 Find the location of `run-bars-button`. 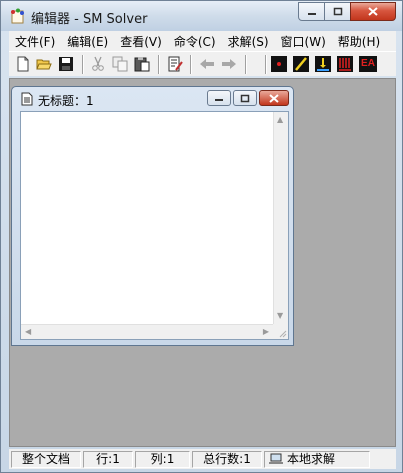

run-bars-button is located at coordinates (345, 64).